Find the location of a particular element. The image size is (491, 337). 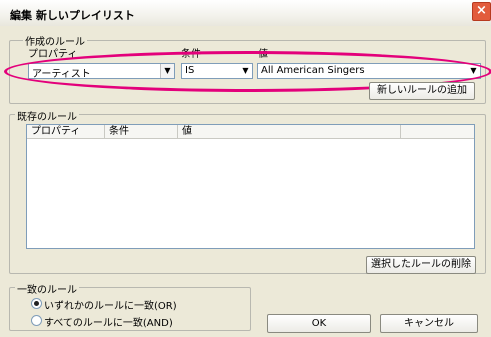

match-any-radio is located at coordinates (36, 303).